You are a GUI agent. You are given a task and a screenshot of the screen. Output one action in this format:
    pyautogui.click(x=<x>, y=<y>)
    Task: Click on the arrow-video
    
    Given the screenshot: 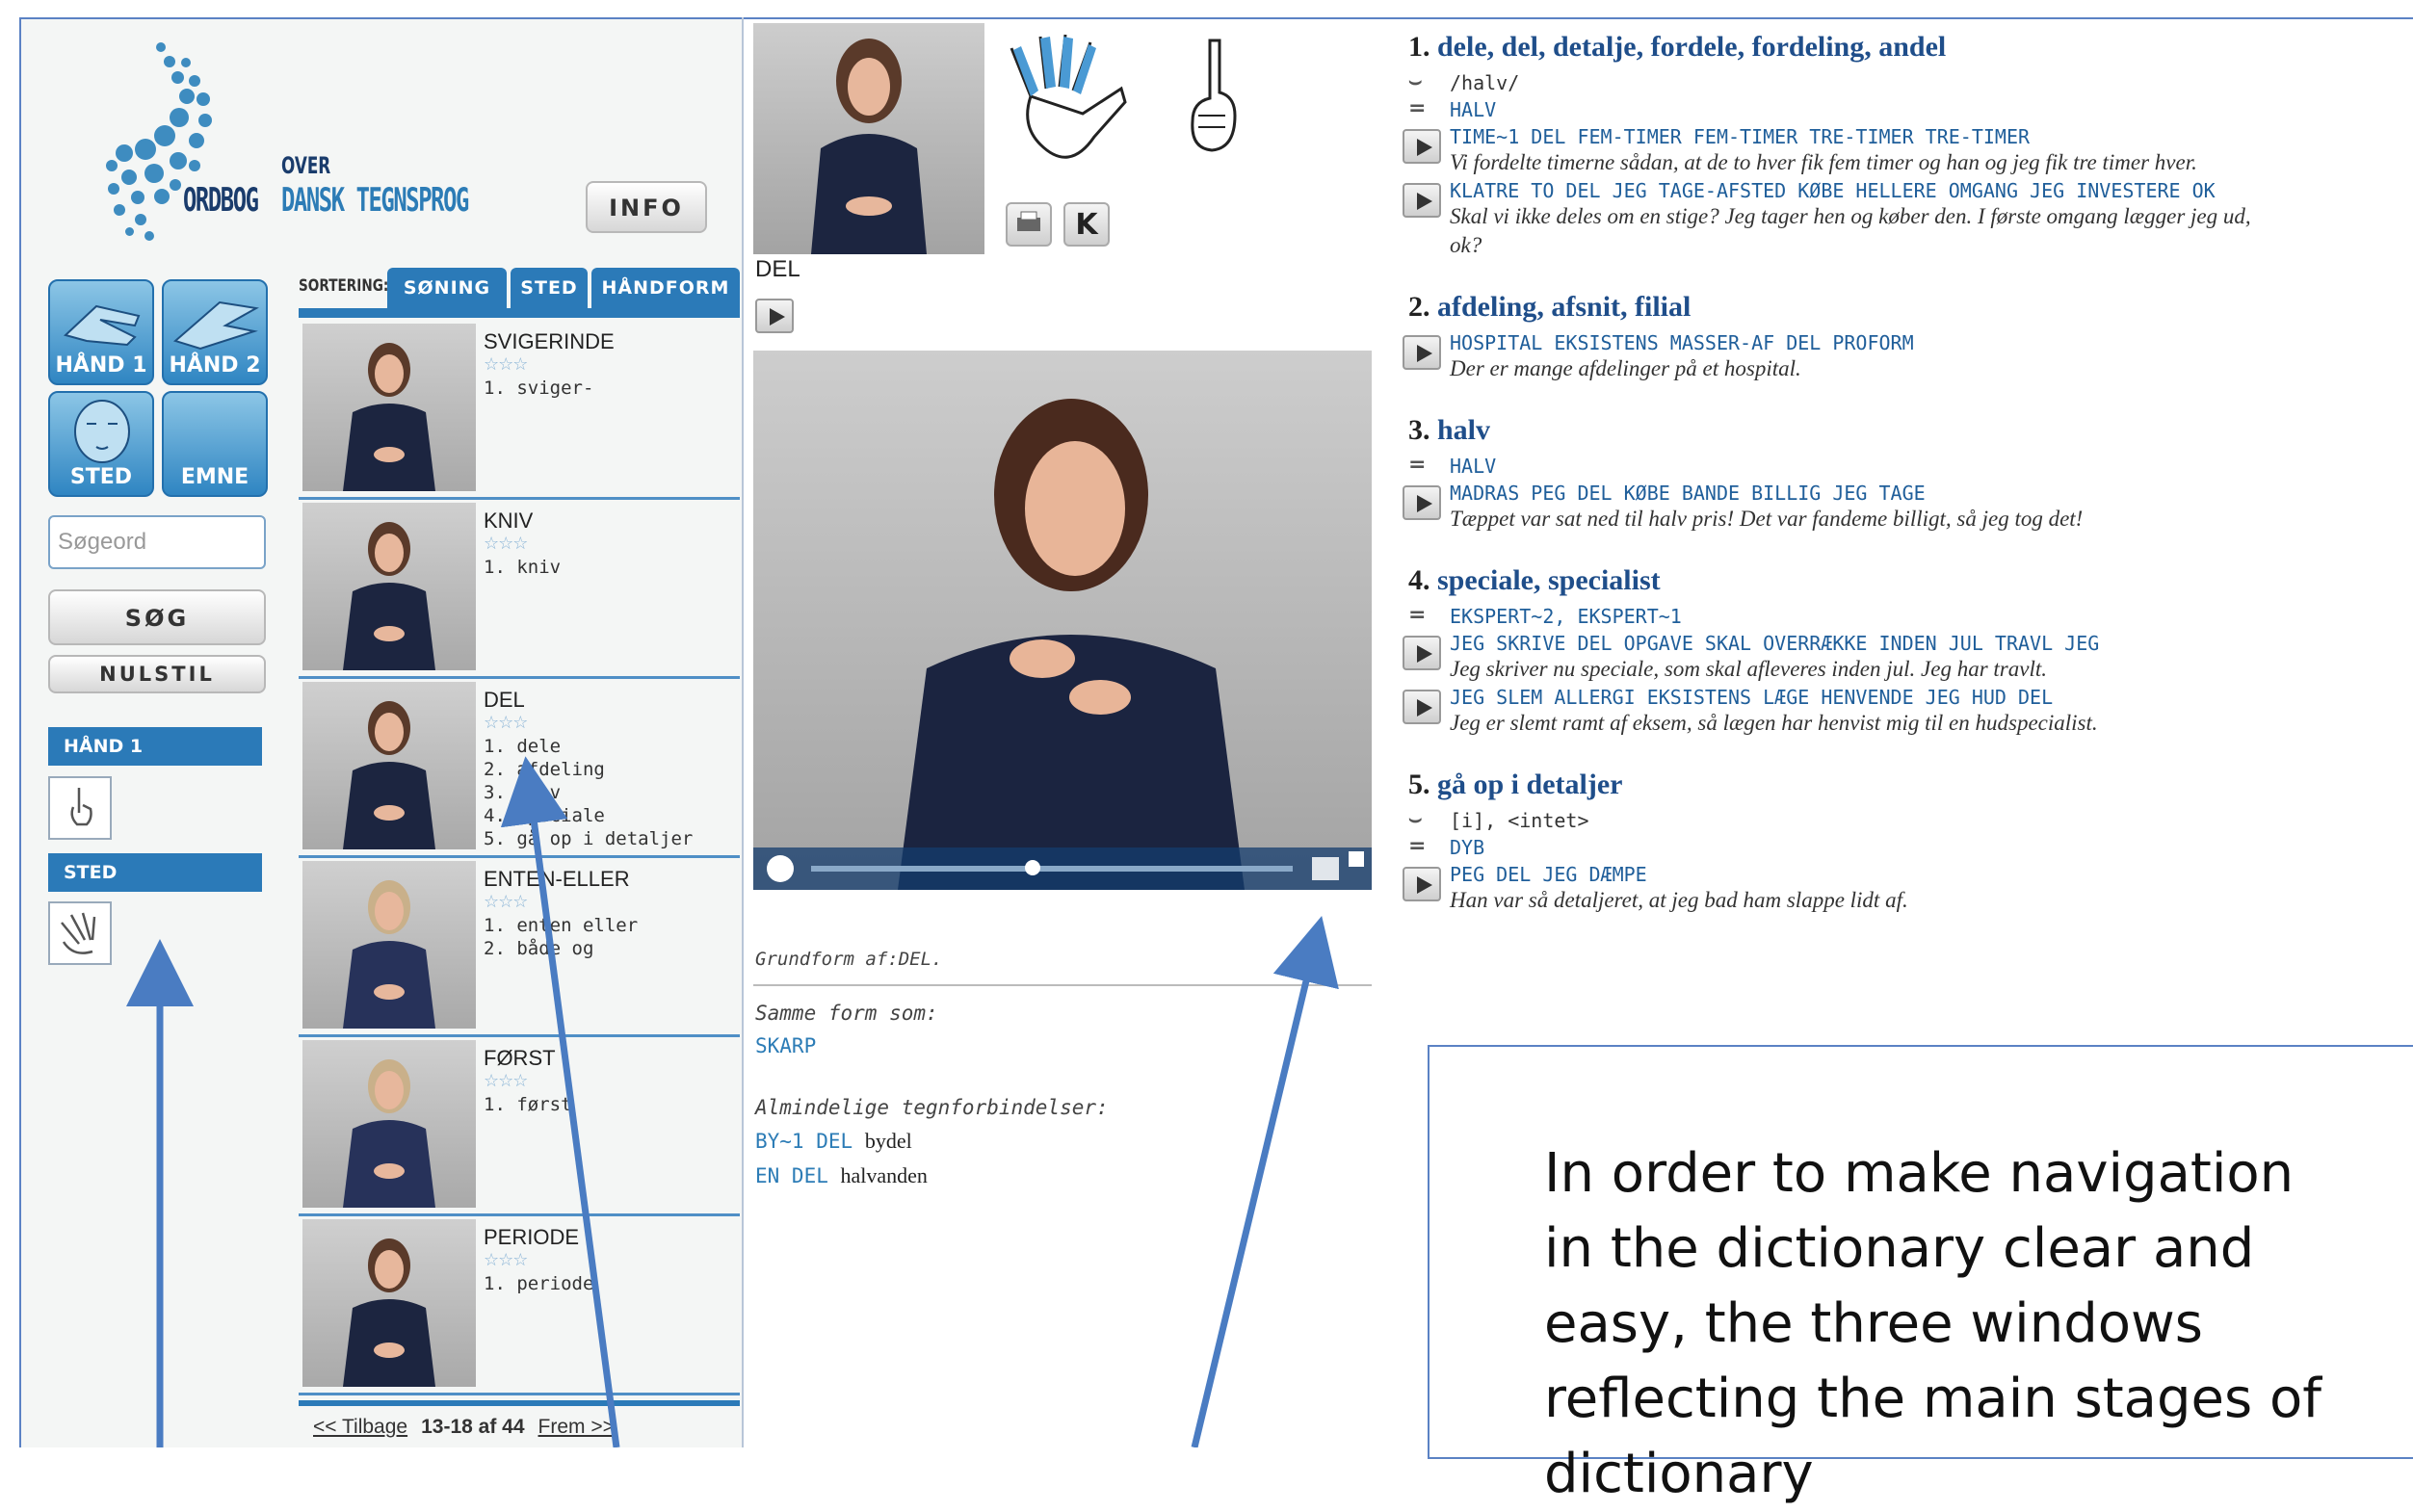 What is the action you would take?
    pyautogui.click(x=1265, y=1181)
    